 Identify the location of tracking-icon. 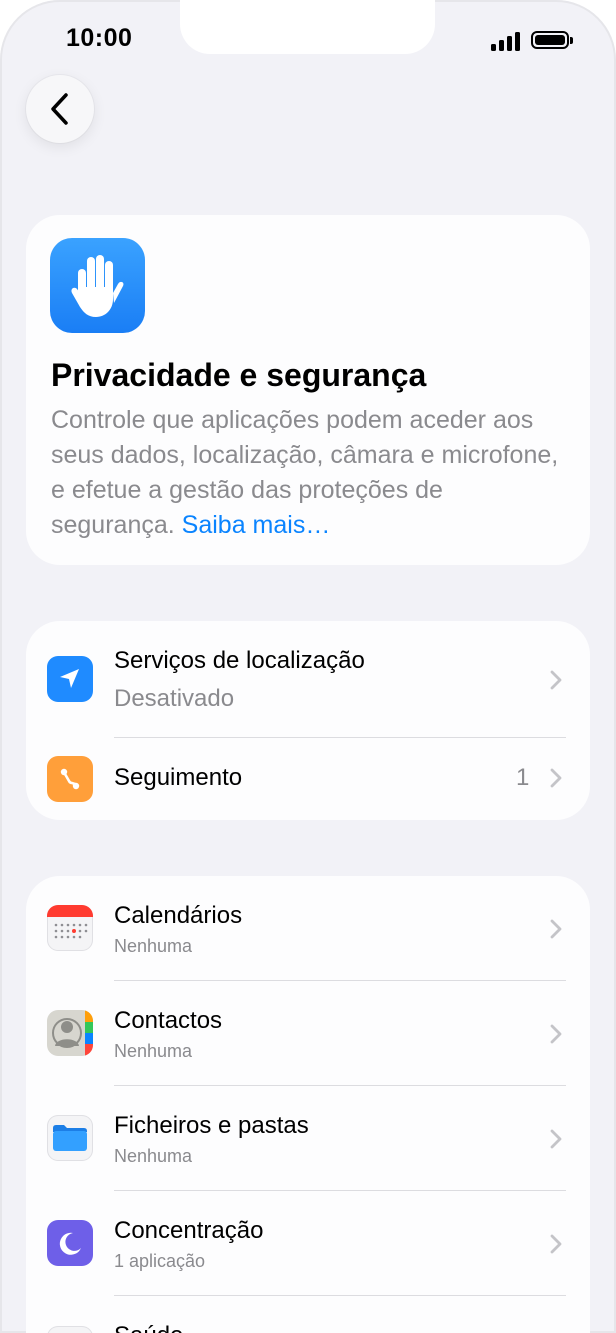
(70, 779).